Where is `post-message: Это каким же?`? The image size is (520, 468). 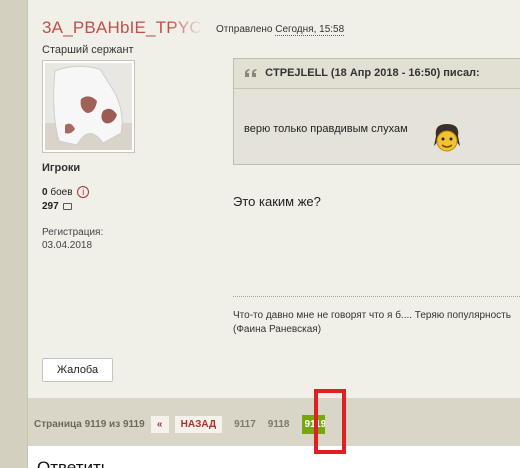 post-message: Это каким же? is located at coordinates (277, 201).